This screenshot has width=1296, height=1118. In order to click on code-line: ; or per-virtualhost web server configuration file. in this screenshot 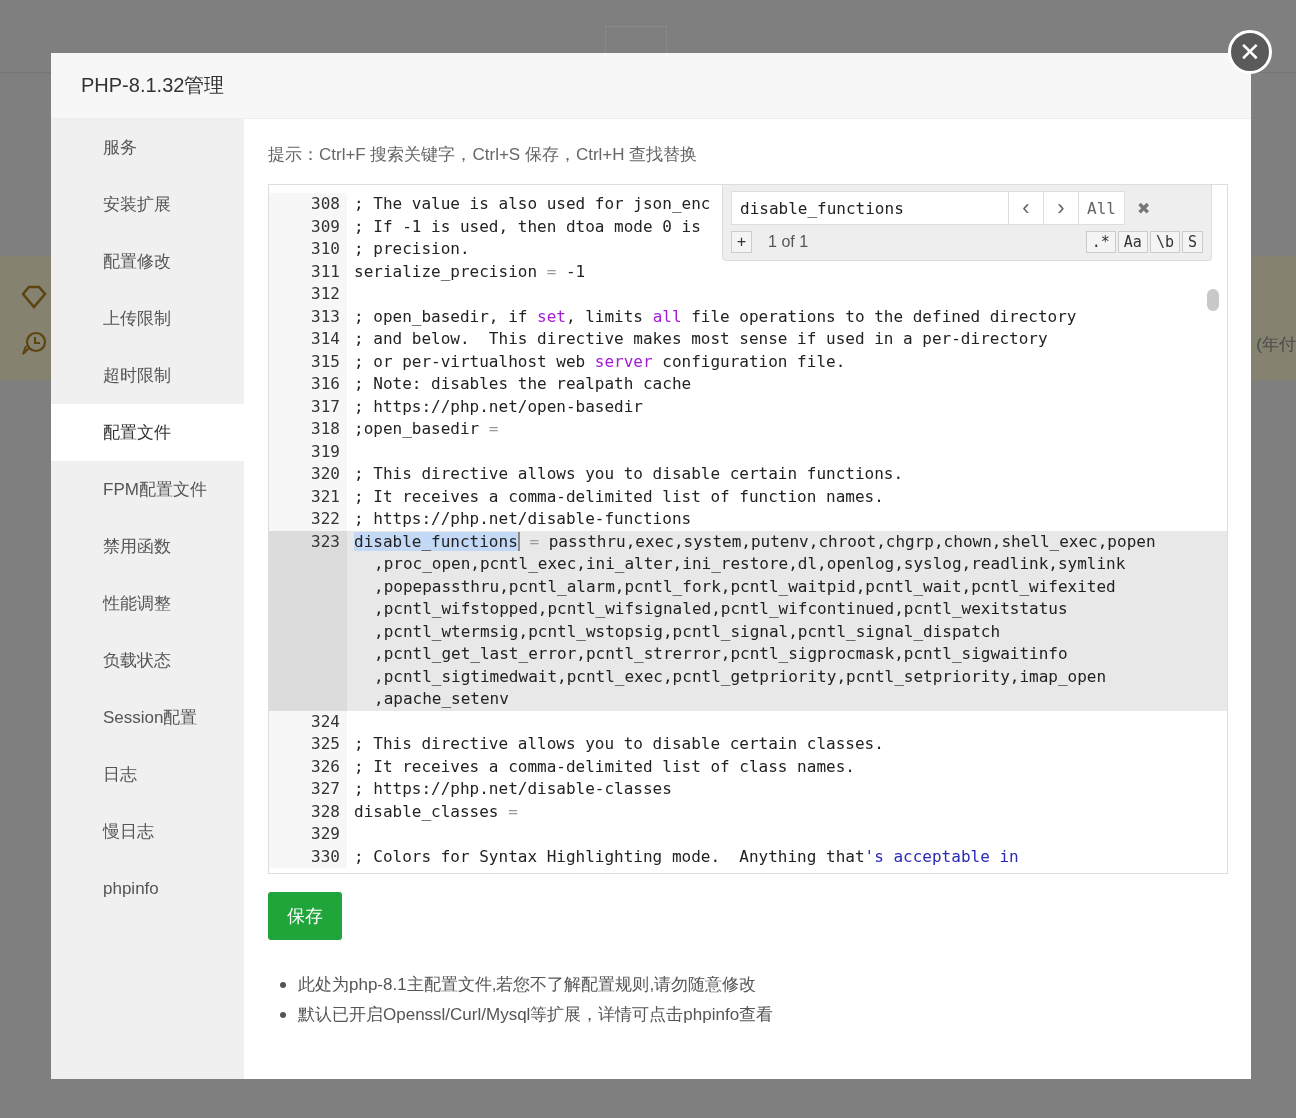, I will do `click(599, 361)`.